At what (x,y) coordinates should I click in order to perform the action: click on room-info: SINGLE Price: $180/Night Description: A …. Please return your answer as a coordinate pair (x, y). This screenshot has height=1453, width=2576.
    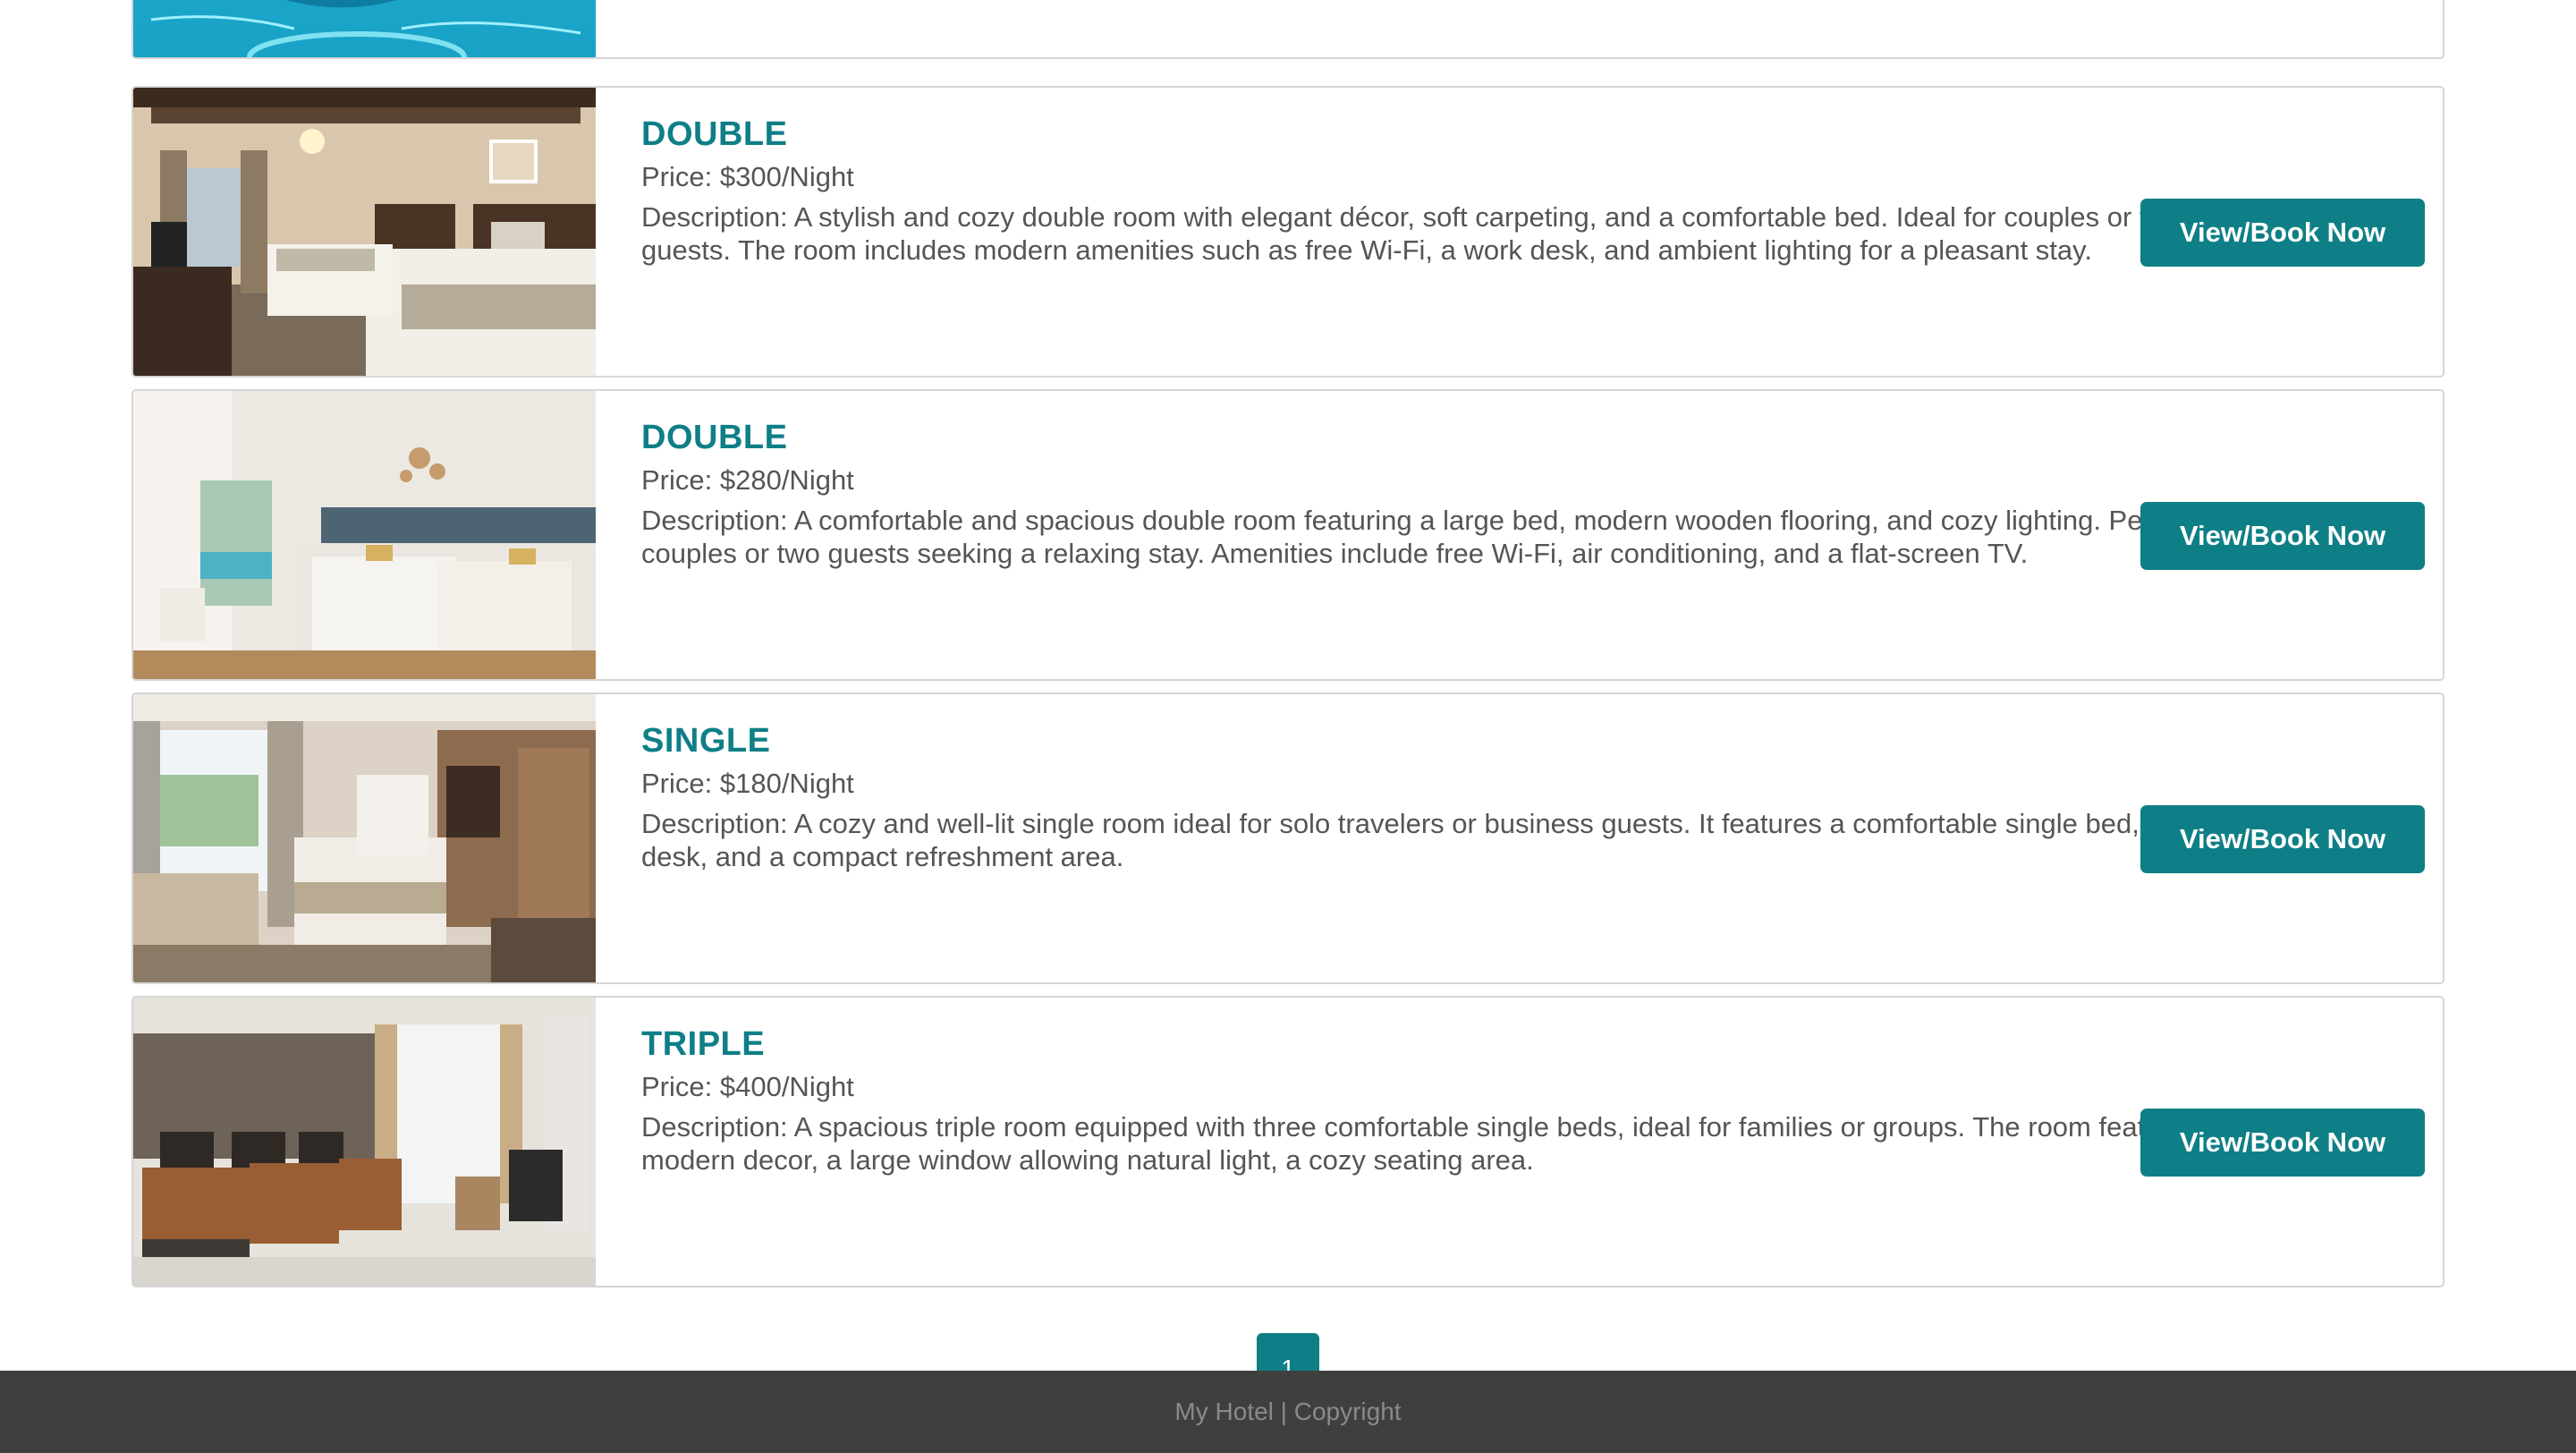
    Looking at the image, I should click on (1446, 797).